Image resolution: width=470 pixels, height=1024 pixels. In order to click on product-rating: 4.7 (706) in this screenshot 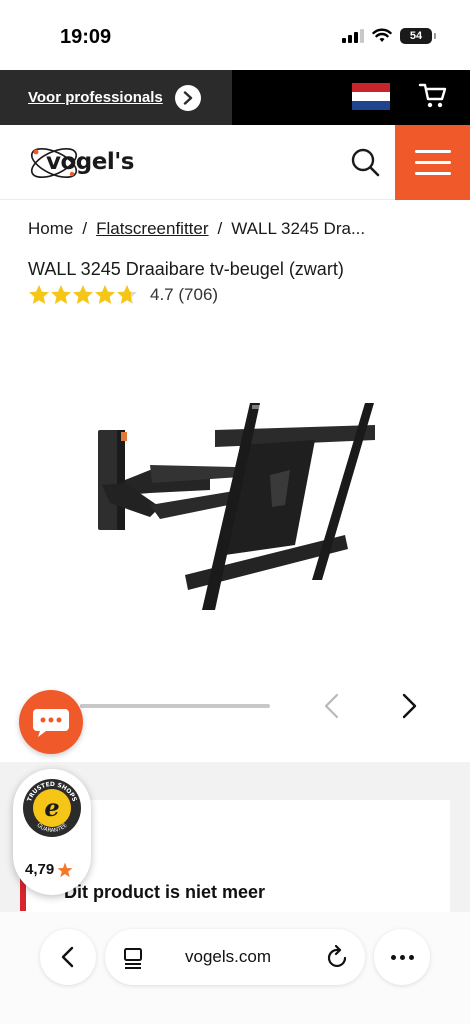, I will do `click(123, 295)`.